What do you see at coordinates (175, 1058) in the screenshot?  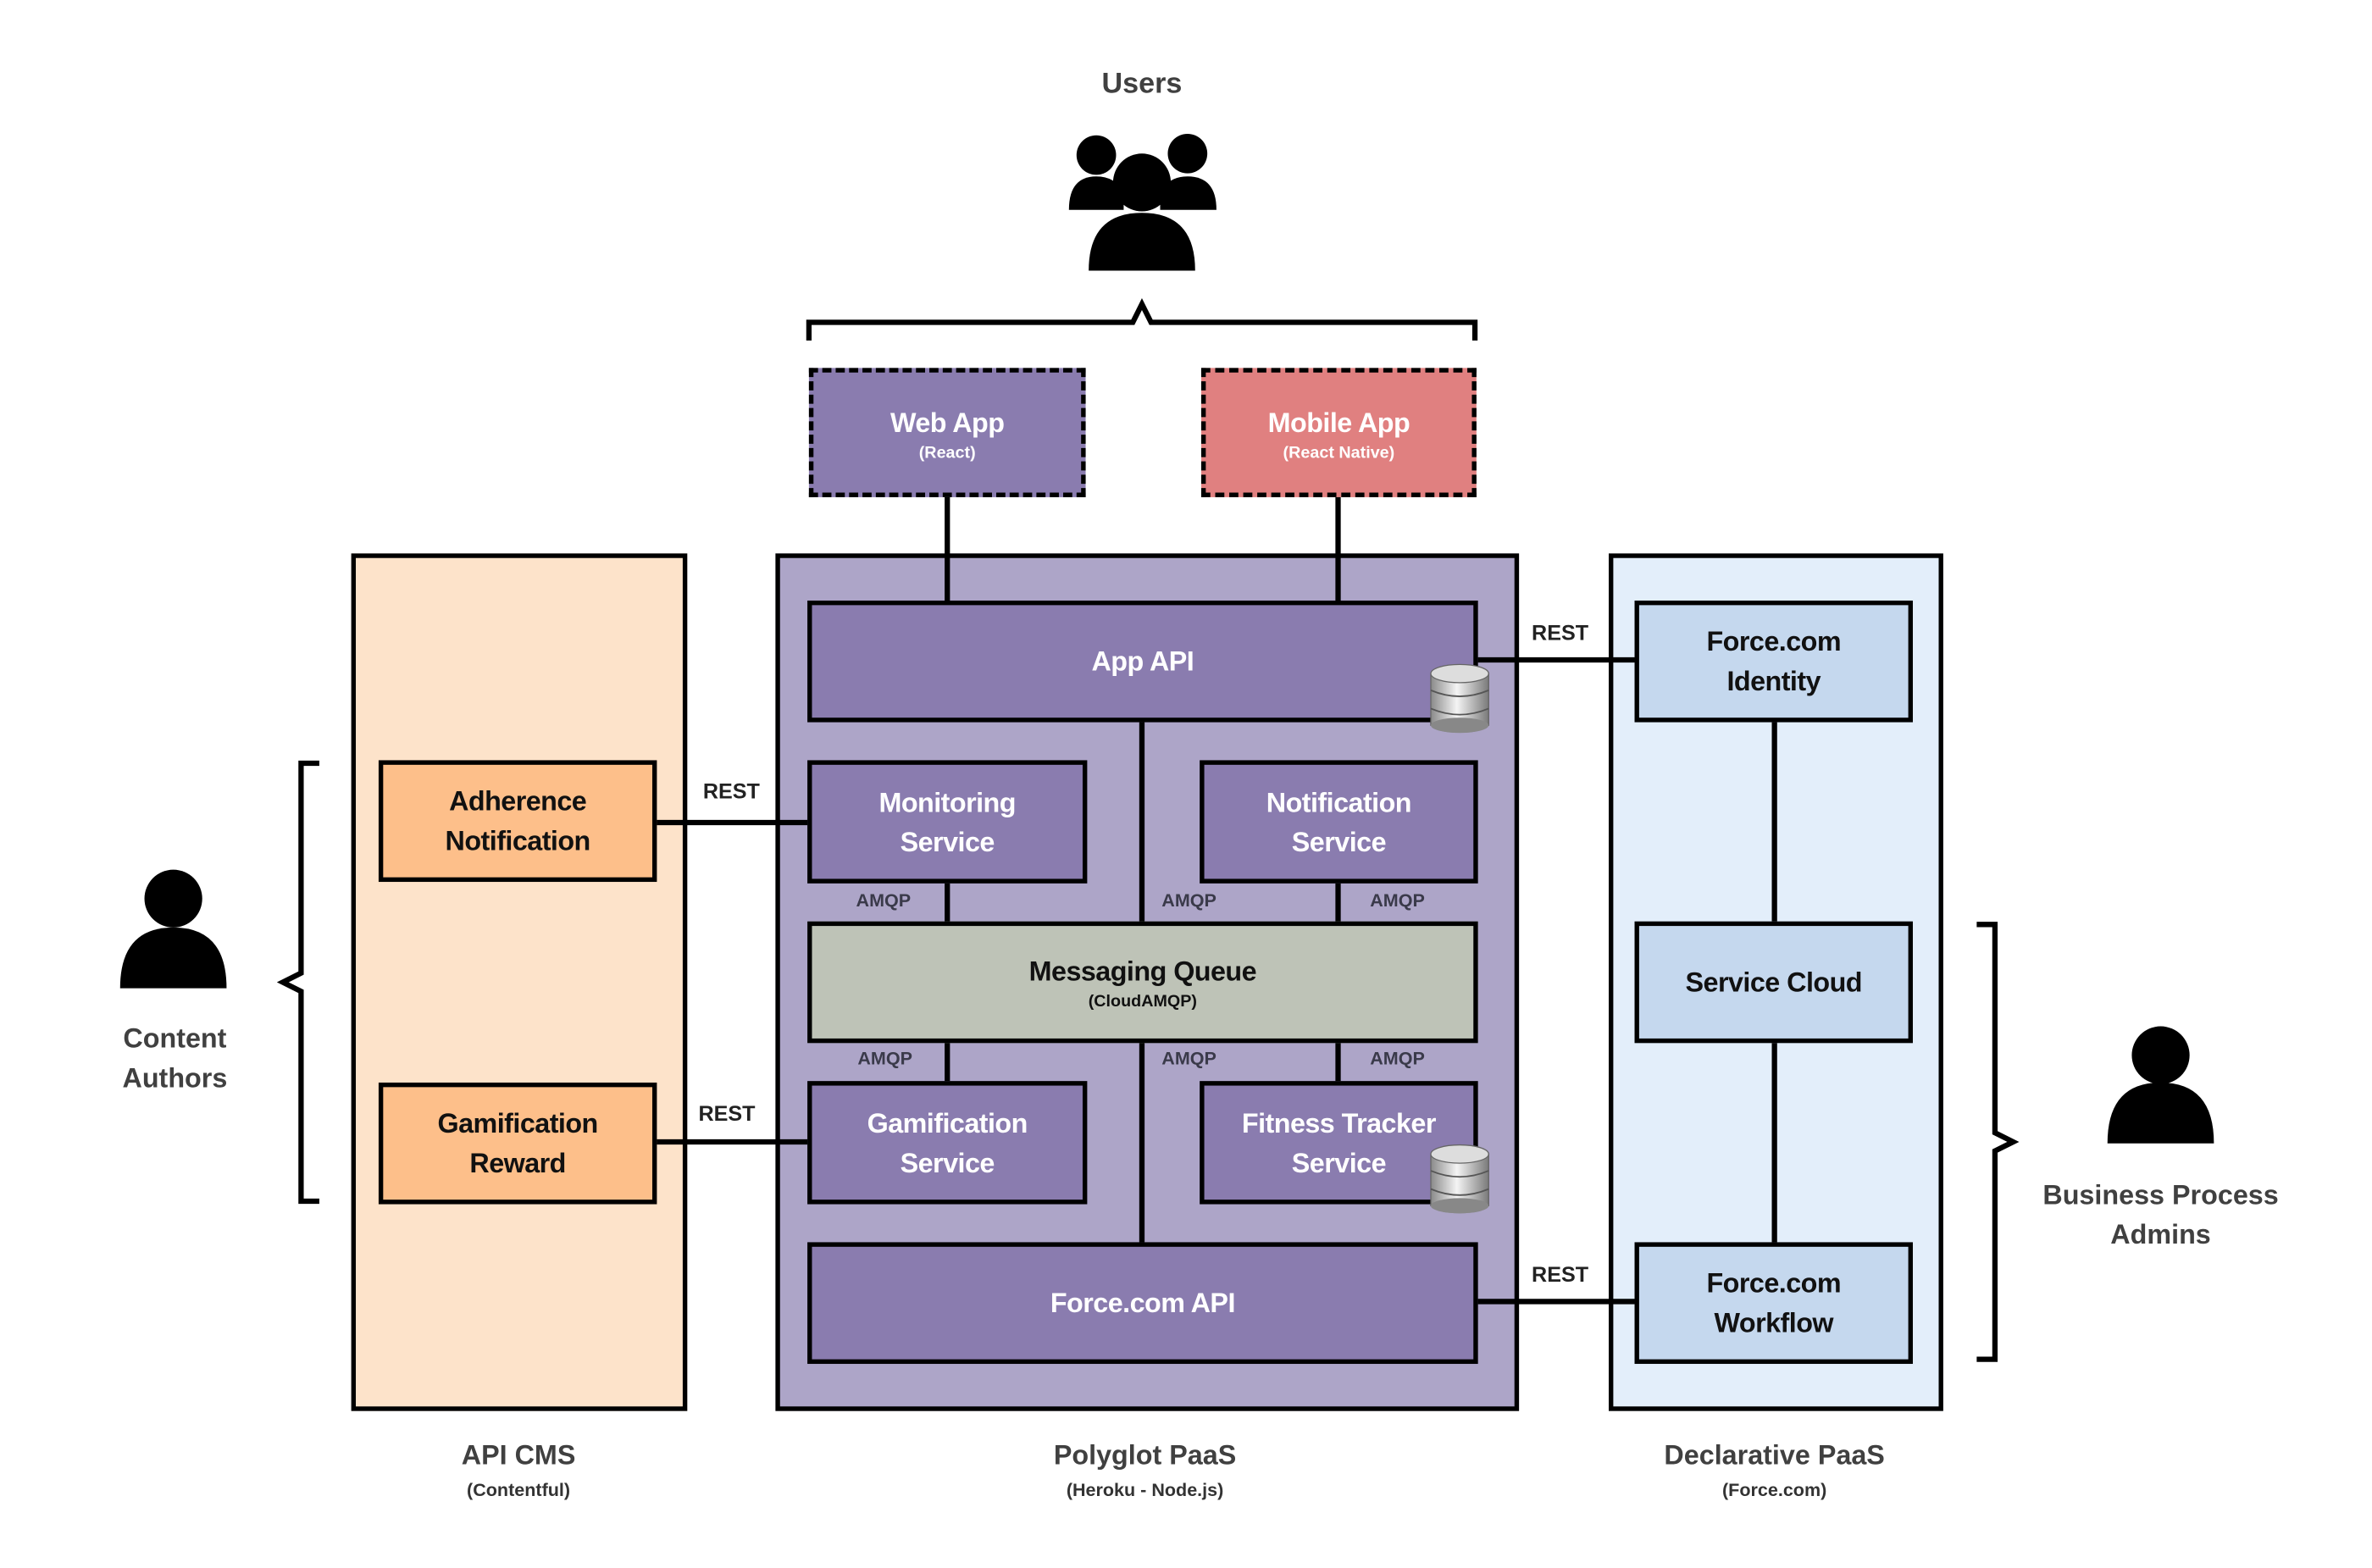 I see `content-authors-label: Content Authors` at bounding box center [175, 1058].